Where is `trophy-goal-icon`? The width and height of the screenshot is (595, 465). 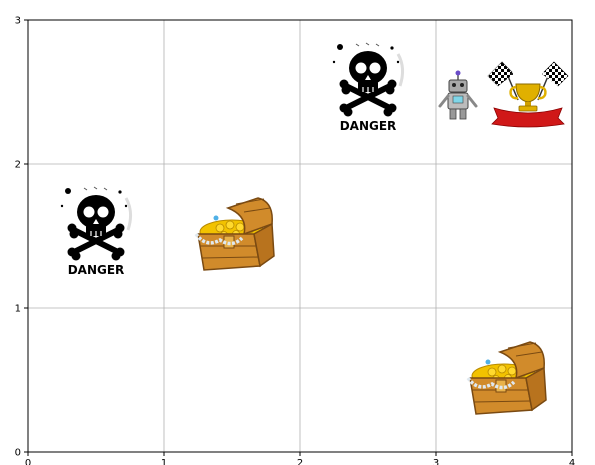 trophy-goal-icon is located at coordinates (528, 94).